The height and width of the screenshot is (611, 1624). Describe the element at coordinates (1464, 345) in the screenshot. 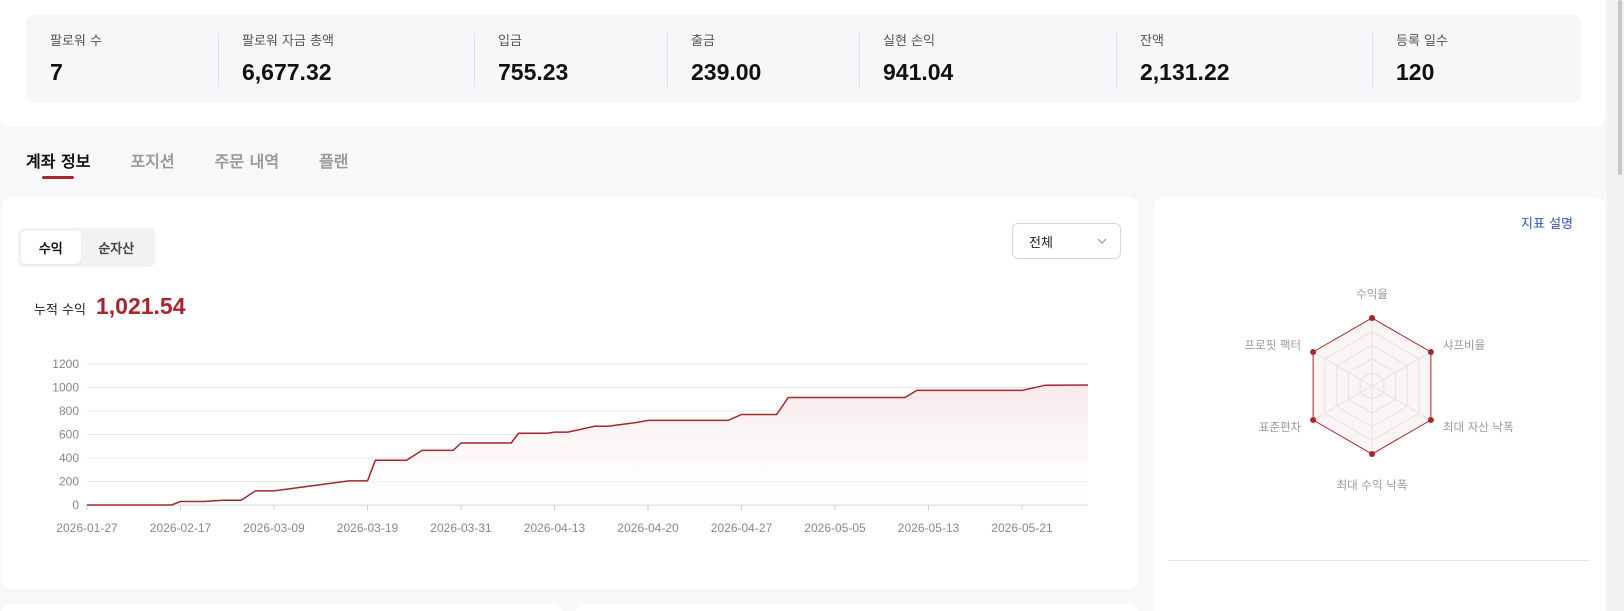

I see `radar-axis-label: 샤프비율` at that location.